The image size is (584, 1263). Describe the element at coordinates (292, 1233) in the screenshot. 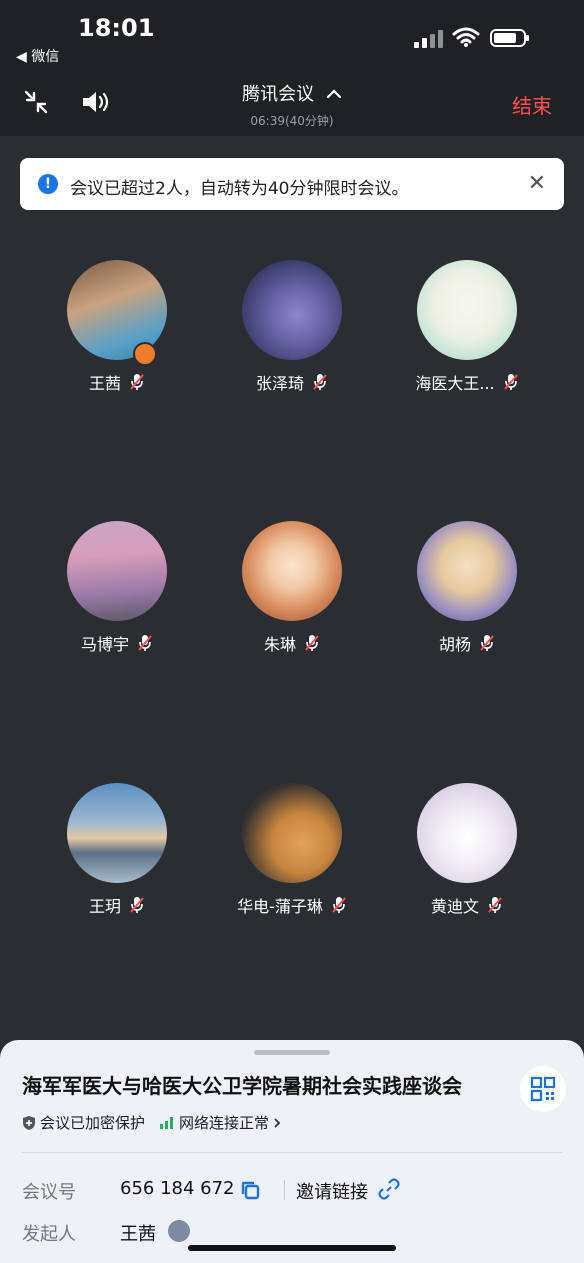

I see `host-row: 发起人 王茜` at that location.